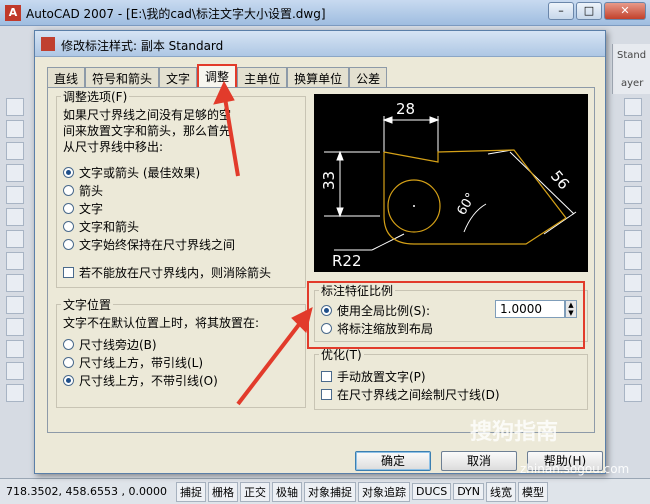 This screenshot has height=504, width=650. Describe the element at coordinates (181, 226) in the screenshot. I see `radio-text-and-arrows: 文字和箭头` at that location.